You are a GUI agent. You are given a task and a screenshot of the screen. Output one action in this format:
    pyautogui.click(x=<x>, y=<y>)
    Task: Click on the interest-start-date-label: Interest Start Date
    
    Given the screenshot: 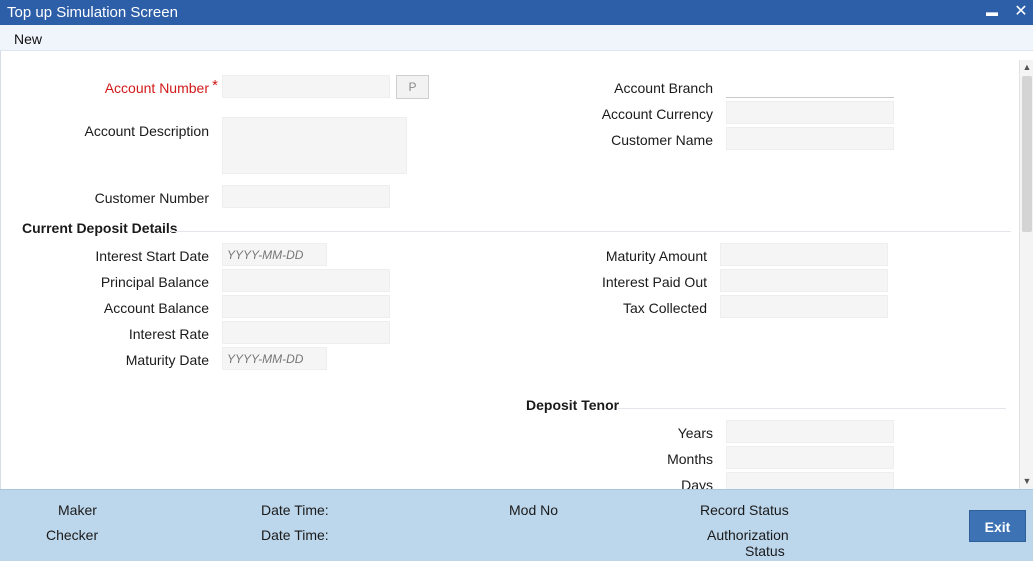 What is the action you would take?
    pyautogui.click(x=152, y=256)
    